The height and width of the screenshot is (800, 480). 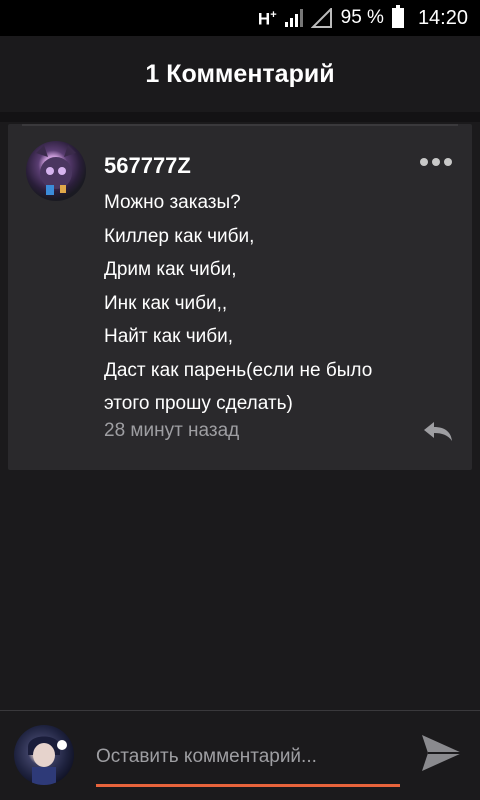 I want to click on comment-line: Даст как парень(если не было, so click(x=238, y=370).